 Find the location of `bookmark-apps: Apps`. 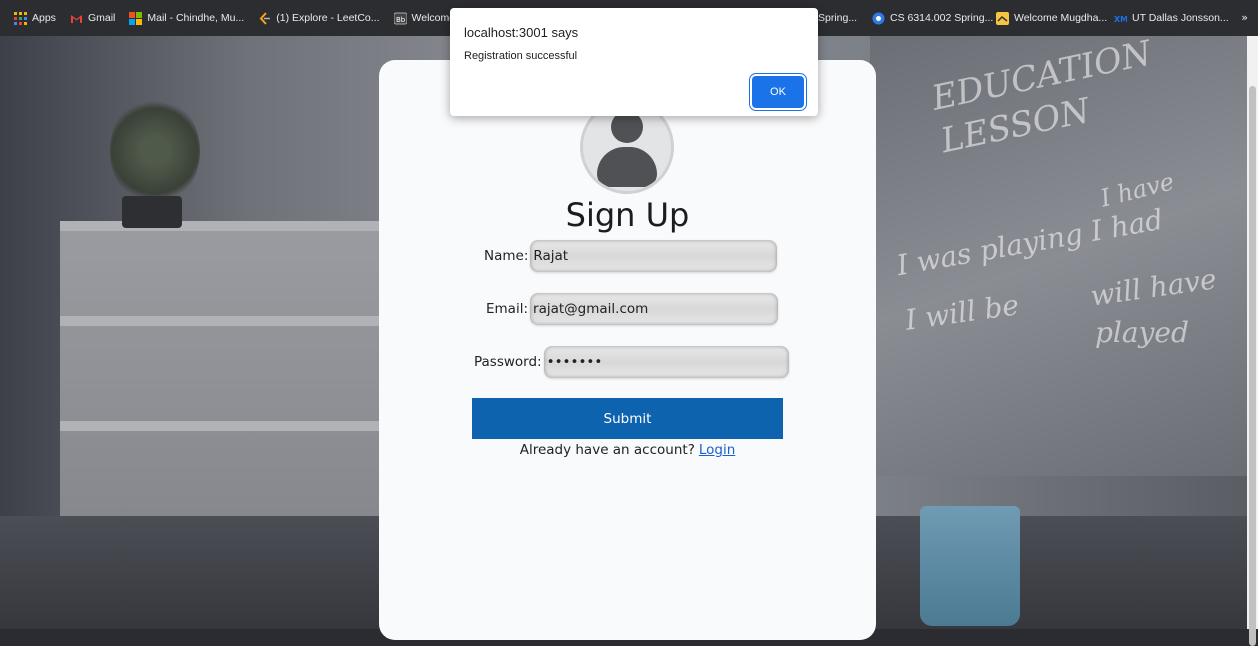

bookmark-apps: Apps is located at coordinates (35, 18).